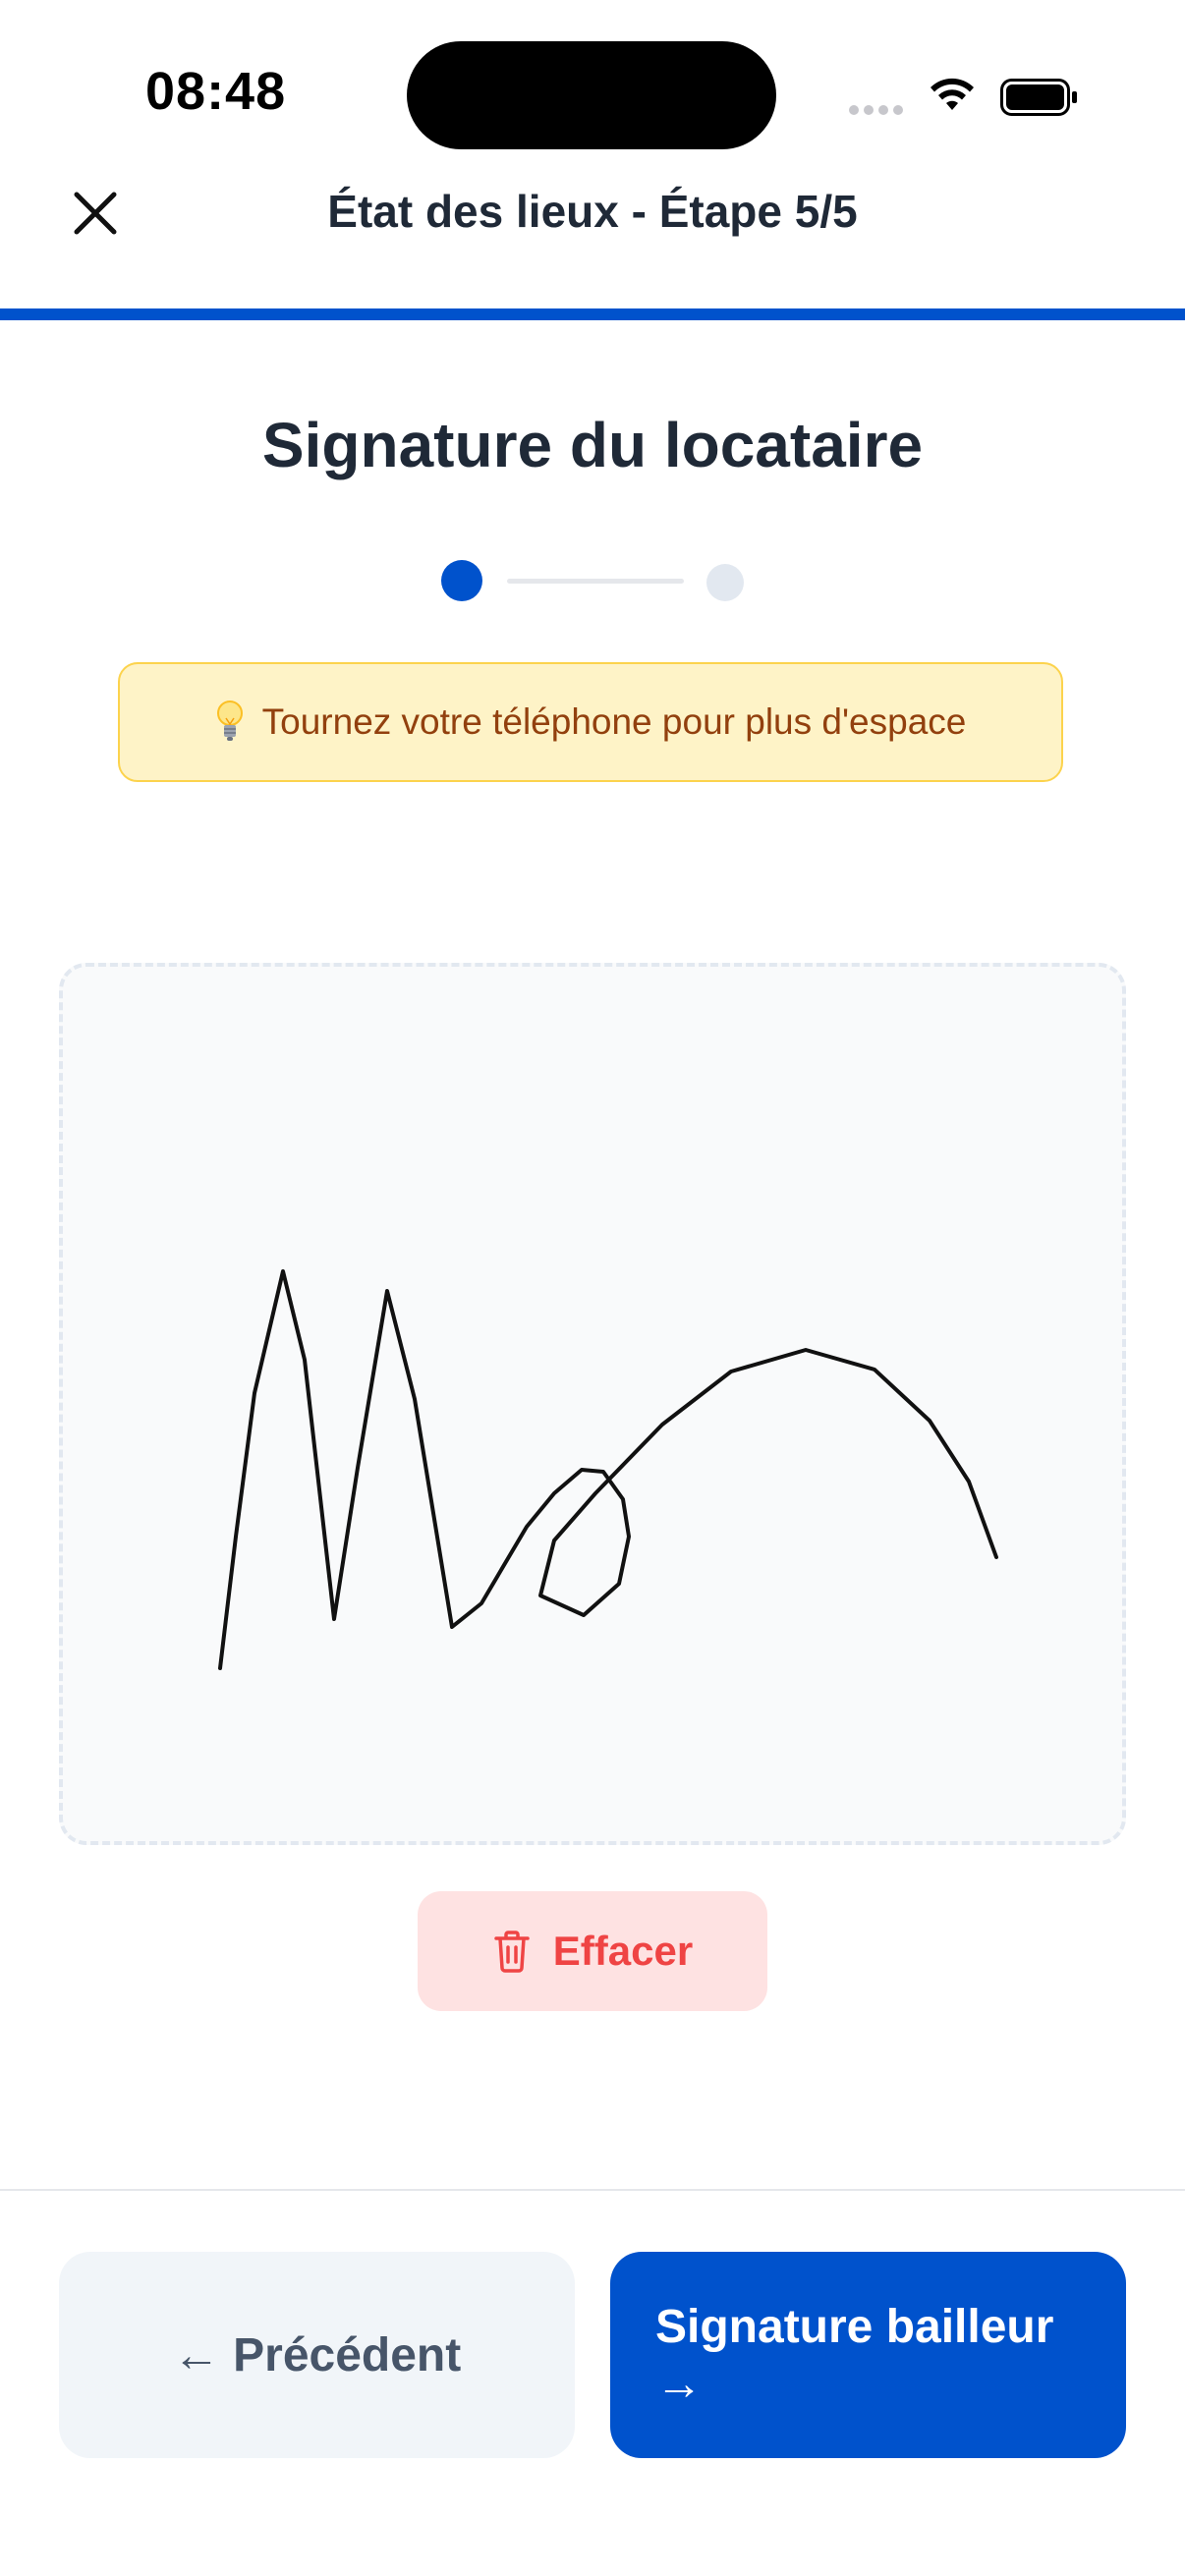 This screenshot has width=1185, height=2576. I want to click on clear-button: Effacer, so click(592, 1951).